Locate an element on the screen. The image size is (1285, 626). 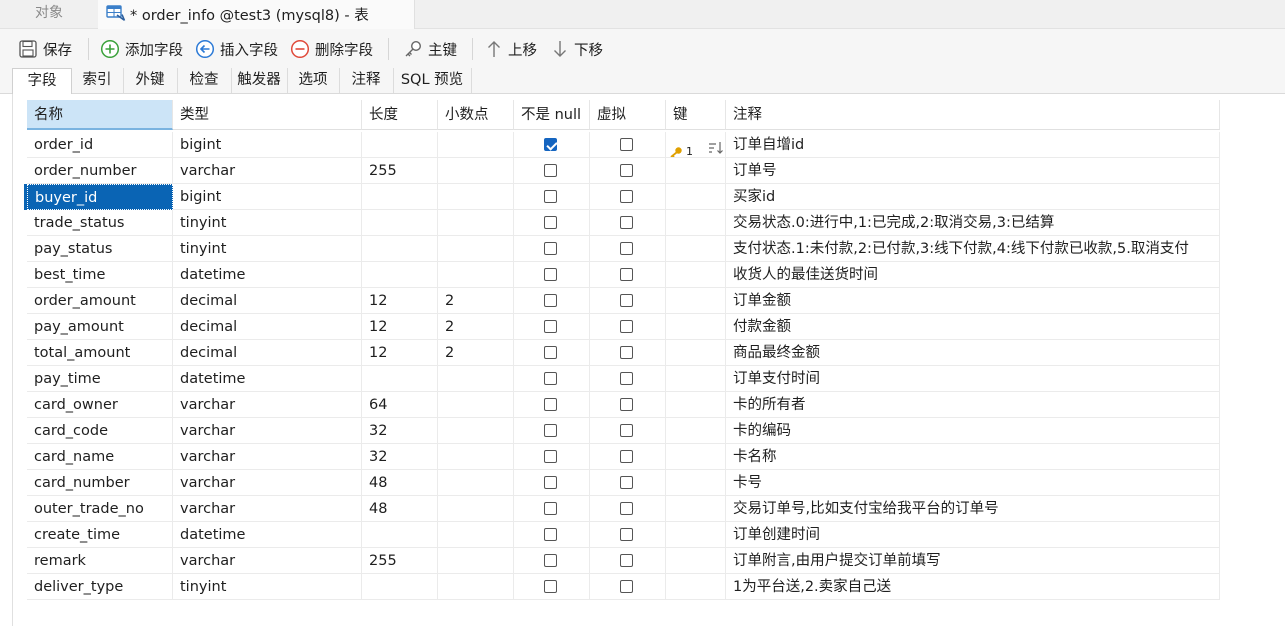
table-row: order_amount decimal 12 2 订单金额 is located at coordinates (623, 301).